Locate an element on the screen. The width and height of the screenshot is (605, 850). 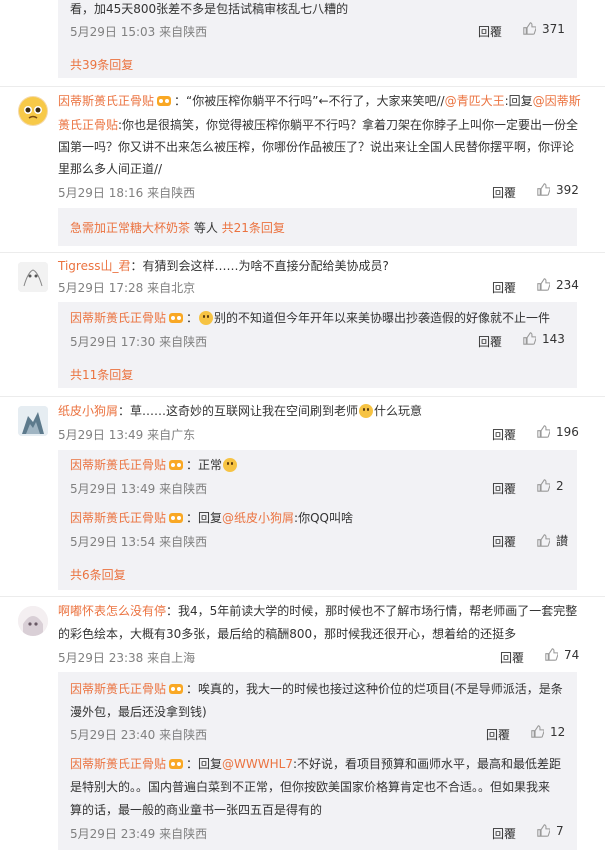
like-button: 讃 is located at coordinates (552, 540).